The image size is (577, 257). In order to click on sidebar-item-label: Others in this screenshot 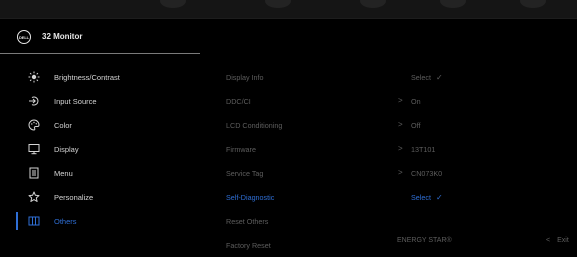, I will do `click(65, 221)`.